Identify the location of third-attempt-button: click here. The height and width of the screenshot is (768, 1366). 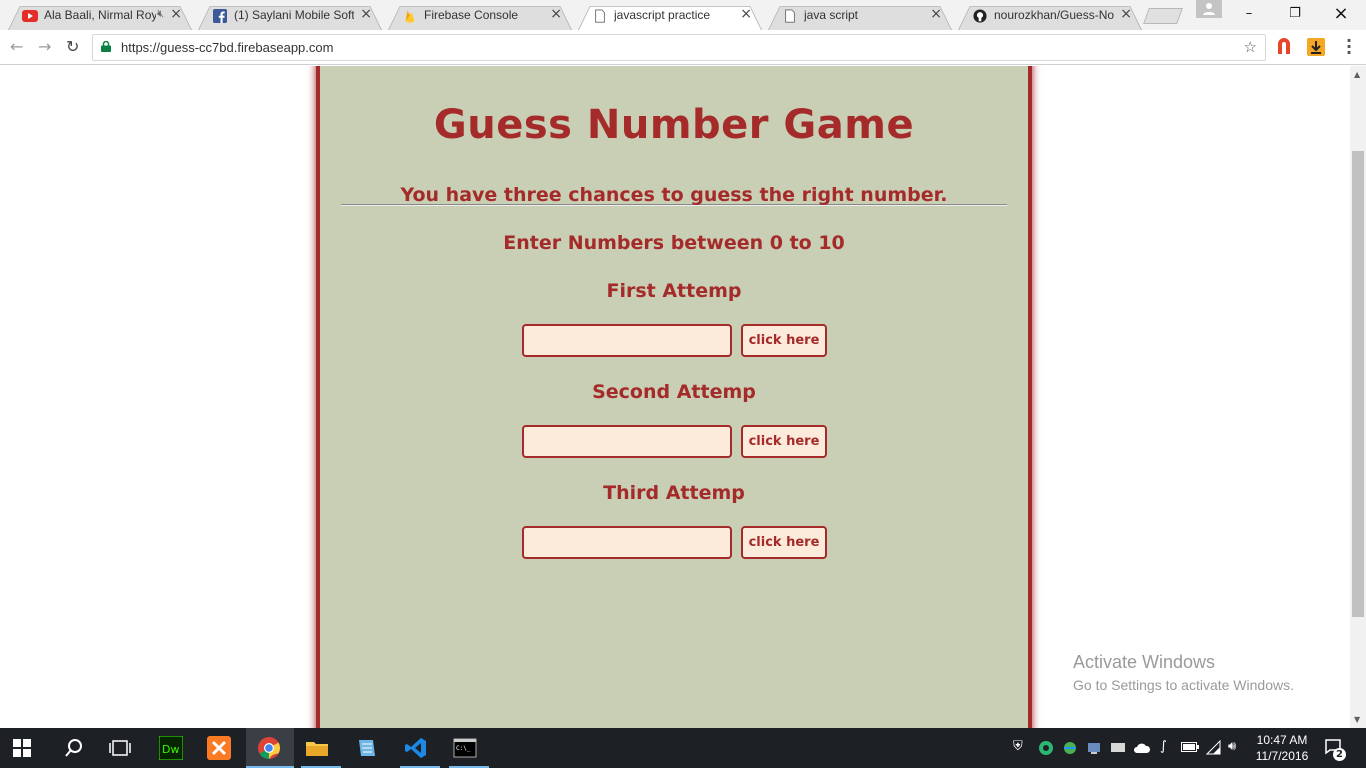
(784, 542).